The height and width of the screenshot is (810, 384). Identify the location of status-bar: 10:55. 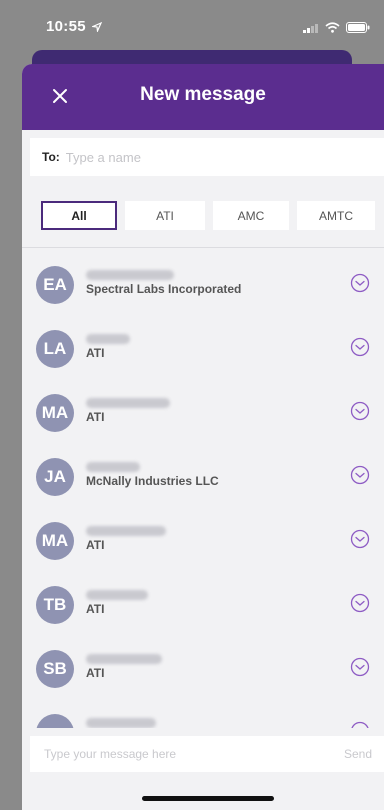
(192, 22).